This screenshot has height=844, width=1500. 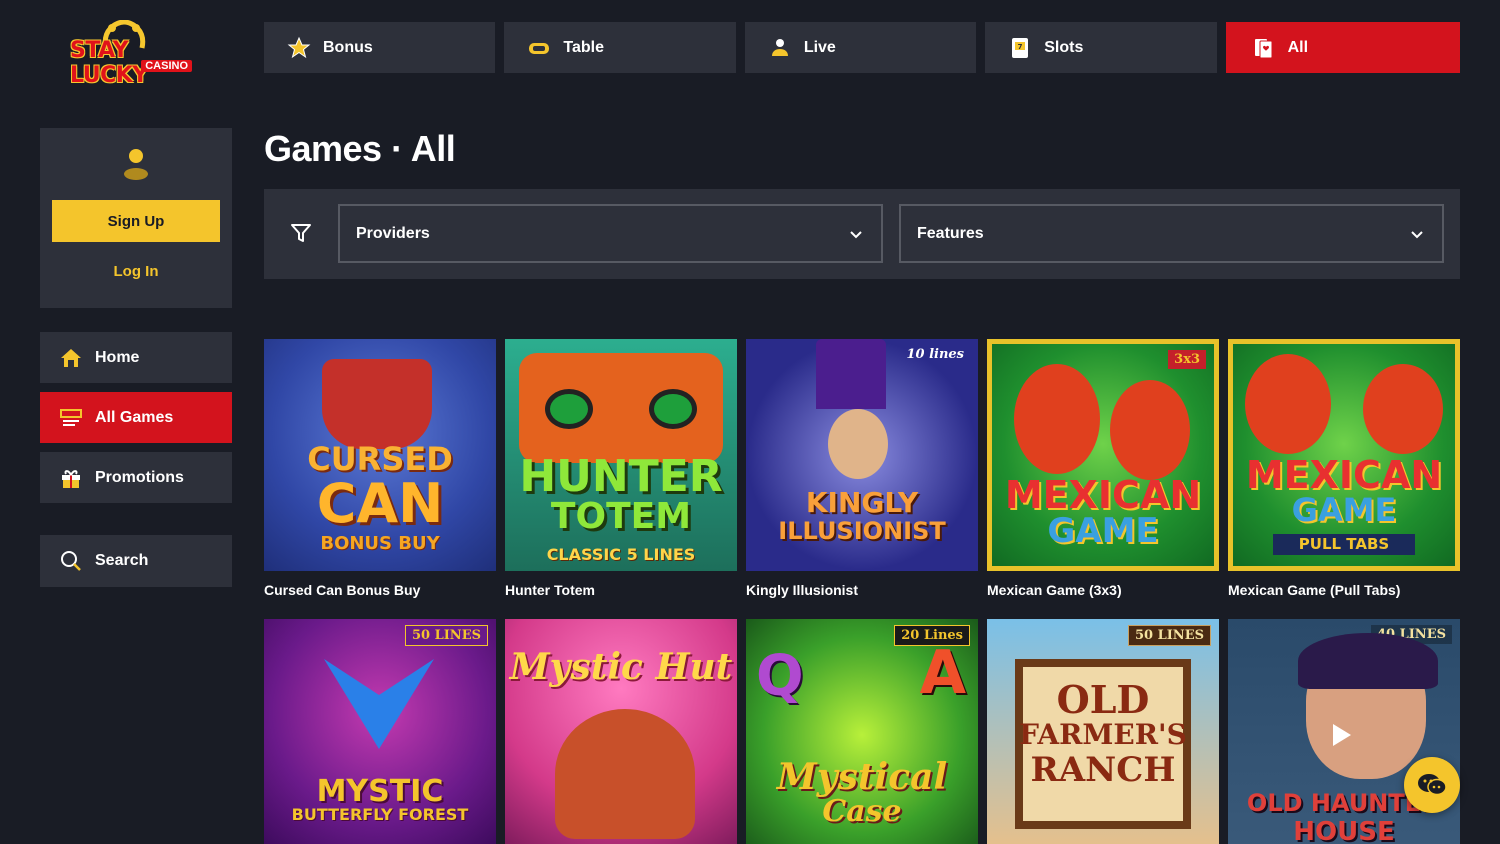 What do you see at coordinates (380, 543) in the screenshot?
I see `game-art-subtitle: BONUS BUY` at bounding box center [380, 543].